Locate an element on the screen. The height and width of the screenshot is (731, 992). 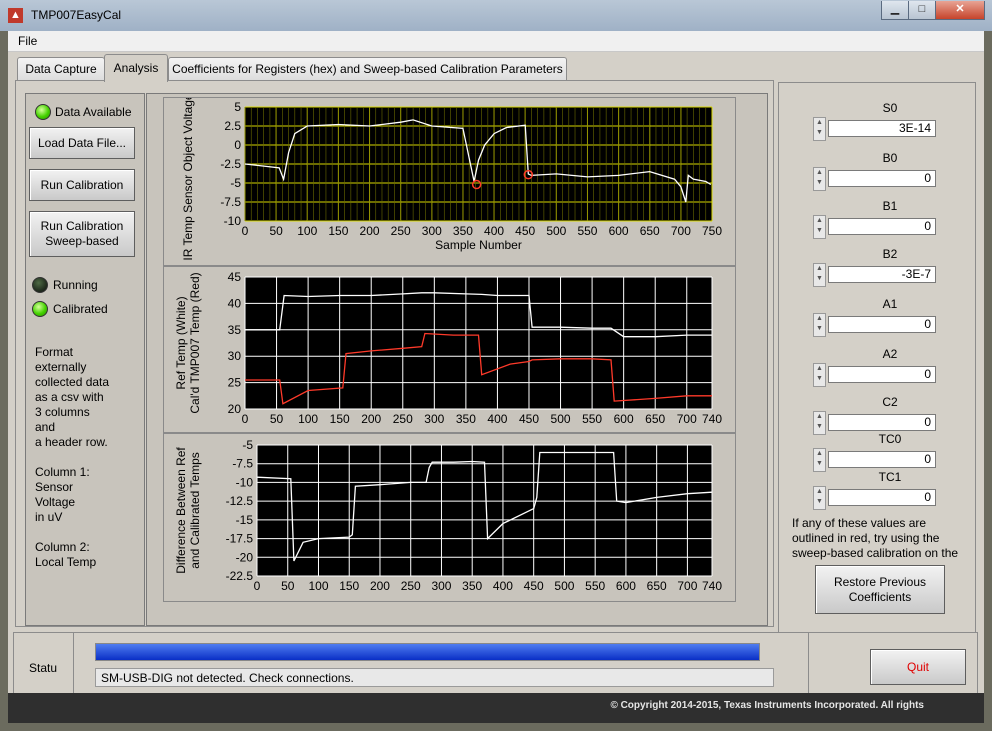
coef-field-b0: 0 is located at coordinates (882, 178).